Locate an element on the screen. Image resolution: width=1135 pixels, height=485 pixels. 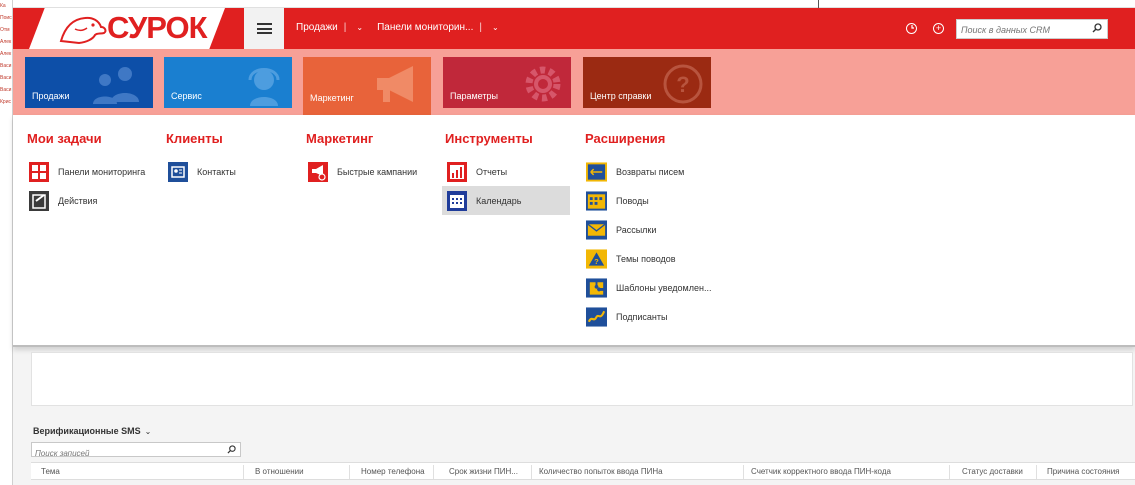
menu-item-label: Рассылки is located at coordinates (636, 229).